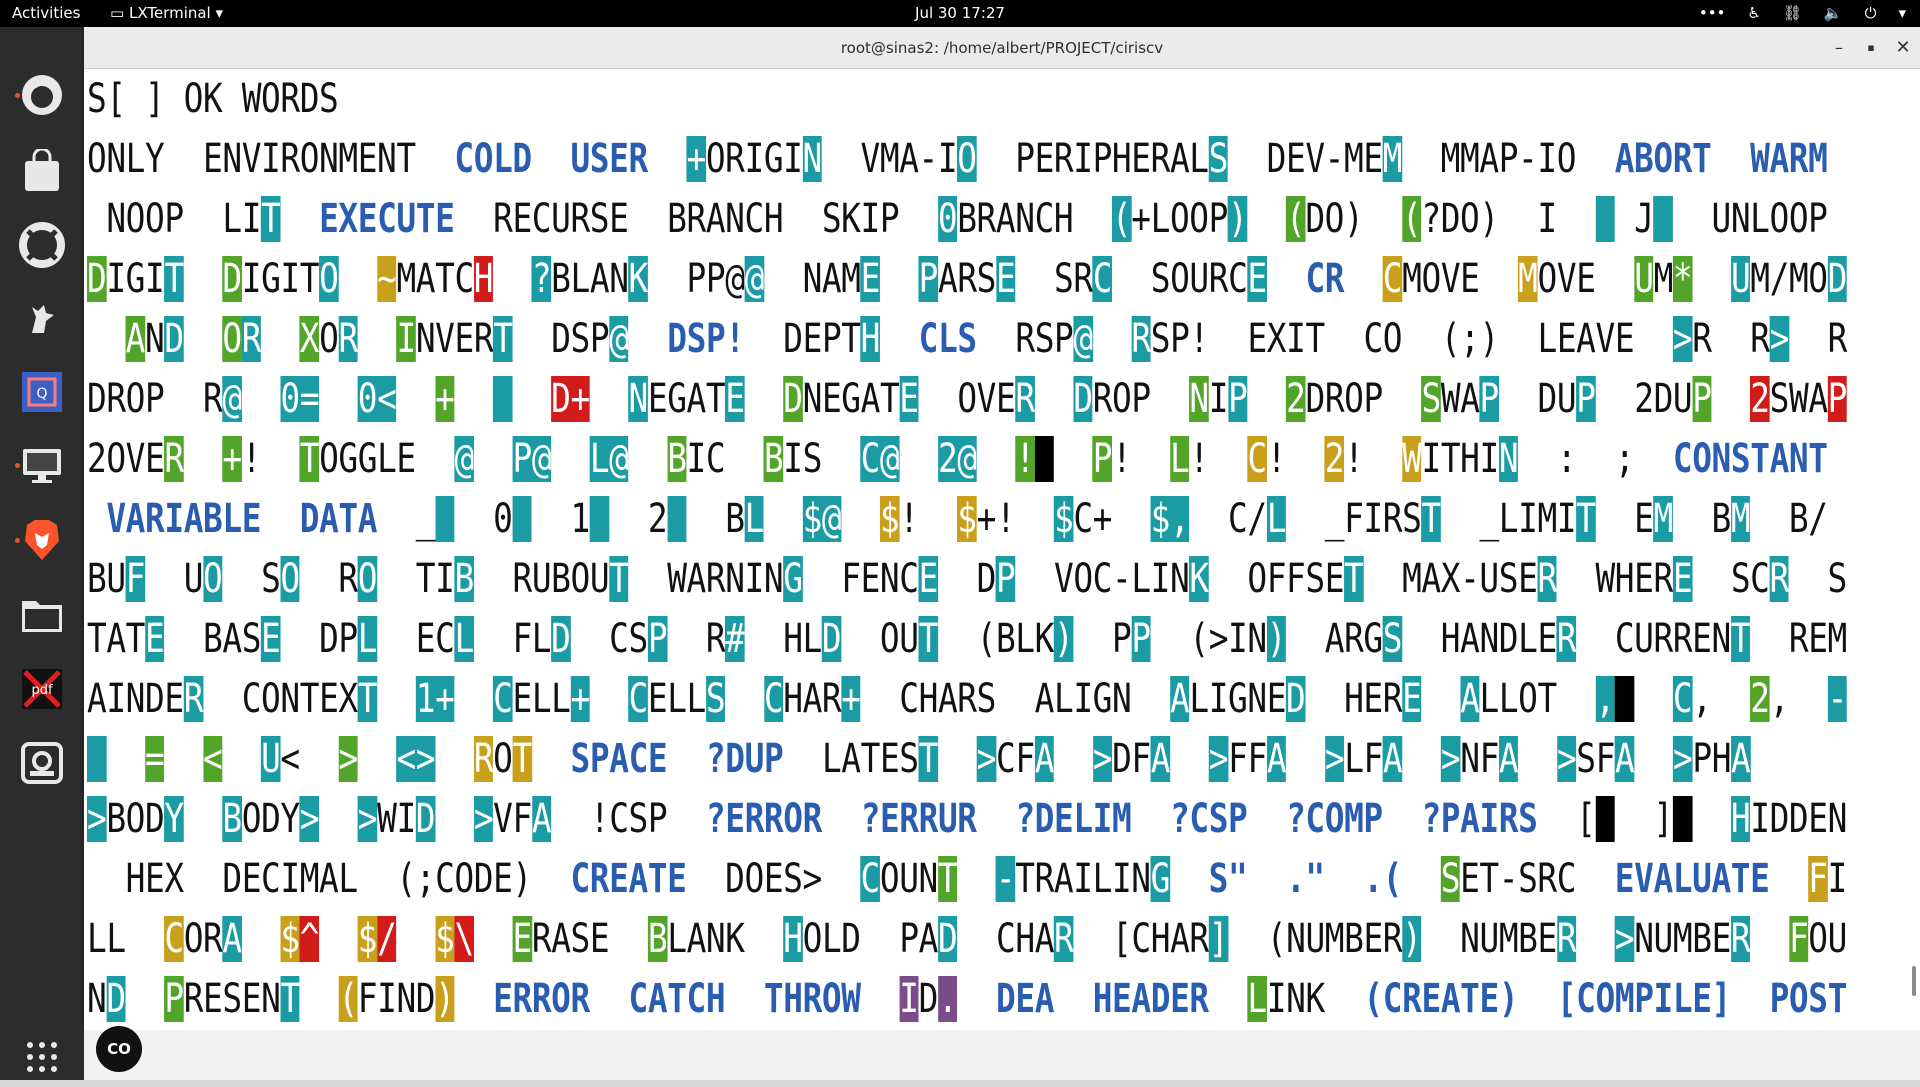 This screenshot has width=1920, height=1087. I want to click on terminal-text-segment: MOVE, so click(1460, 279).